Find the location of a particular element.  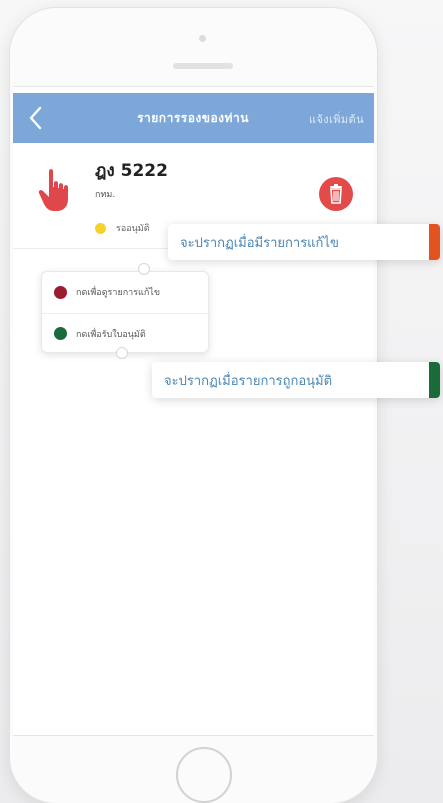

menu-item-label: กดเพื่อรับใบอนุมัติ is located at coordinates (111, 334).